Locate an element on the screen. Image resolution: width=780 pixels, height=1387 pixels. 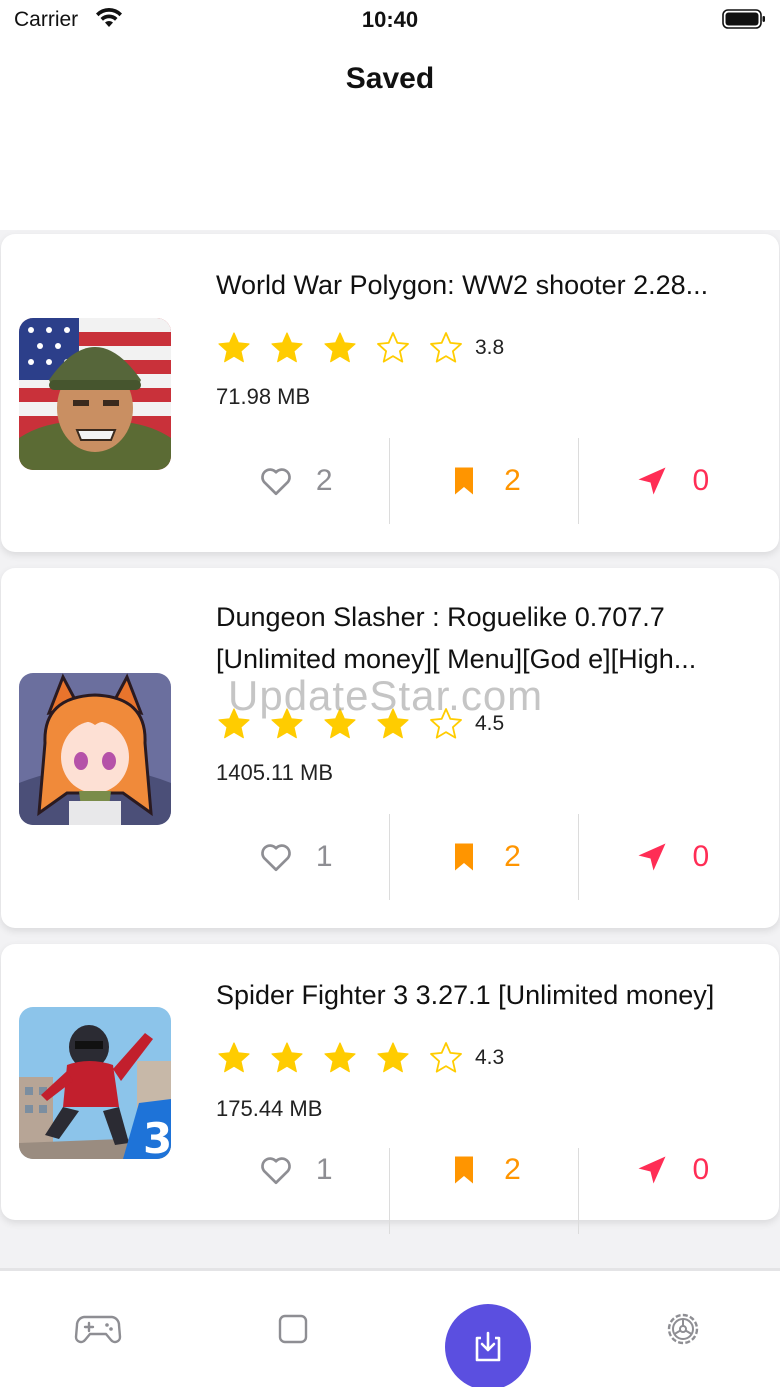
rating-value: 4.3 is located at coordinates (490, 1057).